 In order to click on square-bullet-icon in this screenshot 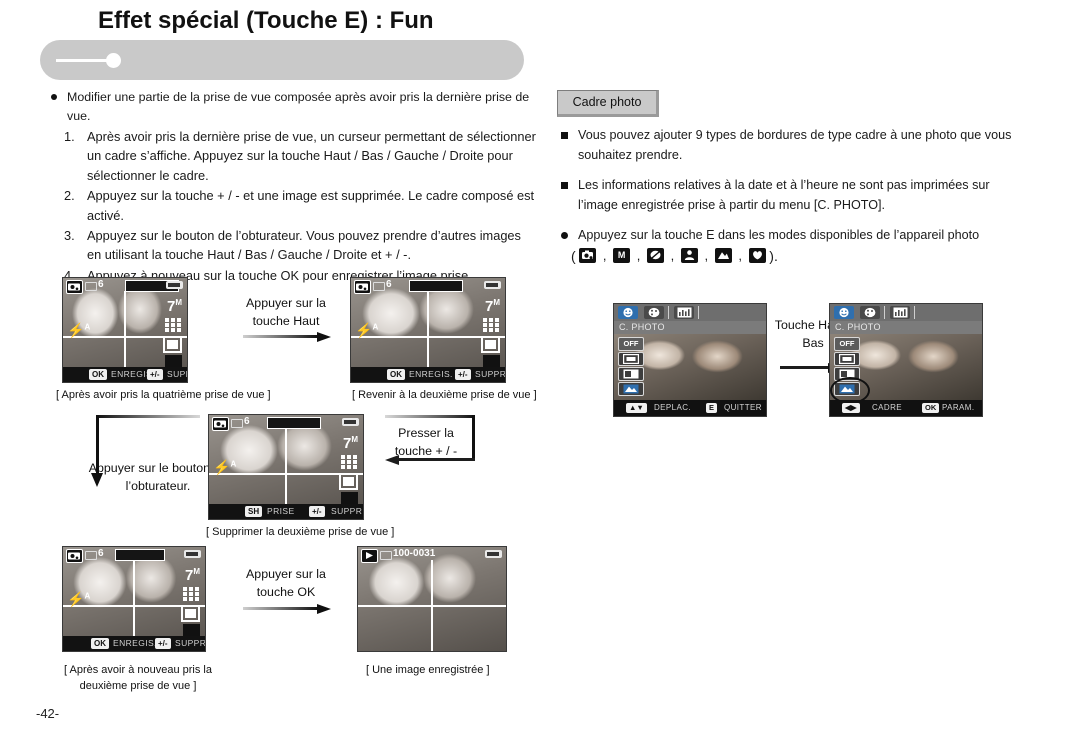, I will do `click(564, 185)`.